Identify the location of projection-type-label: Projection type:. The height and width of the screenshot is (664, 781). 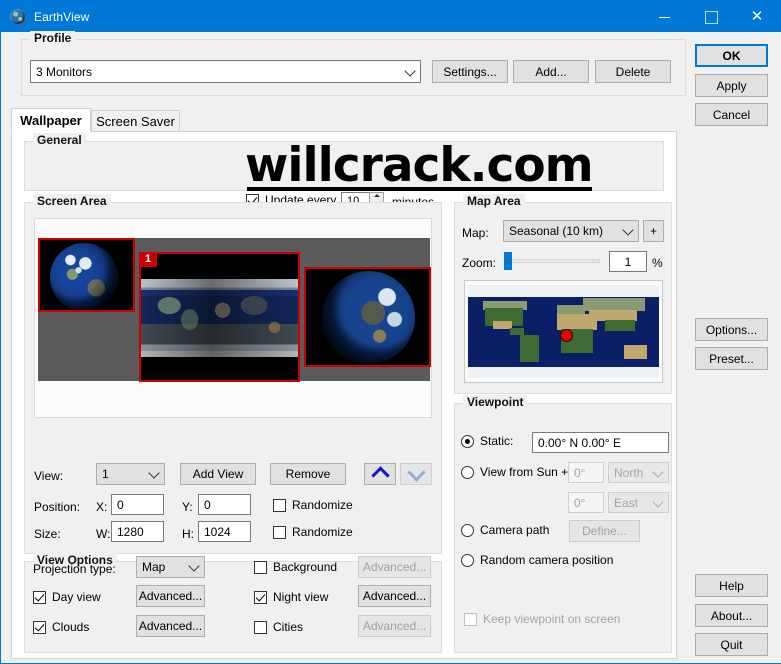
(74, 569).